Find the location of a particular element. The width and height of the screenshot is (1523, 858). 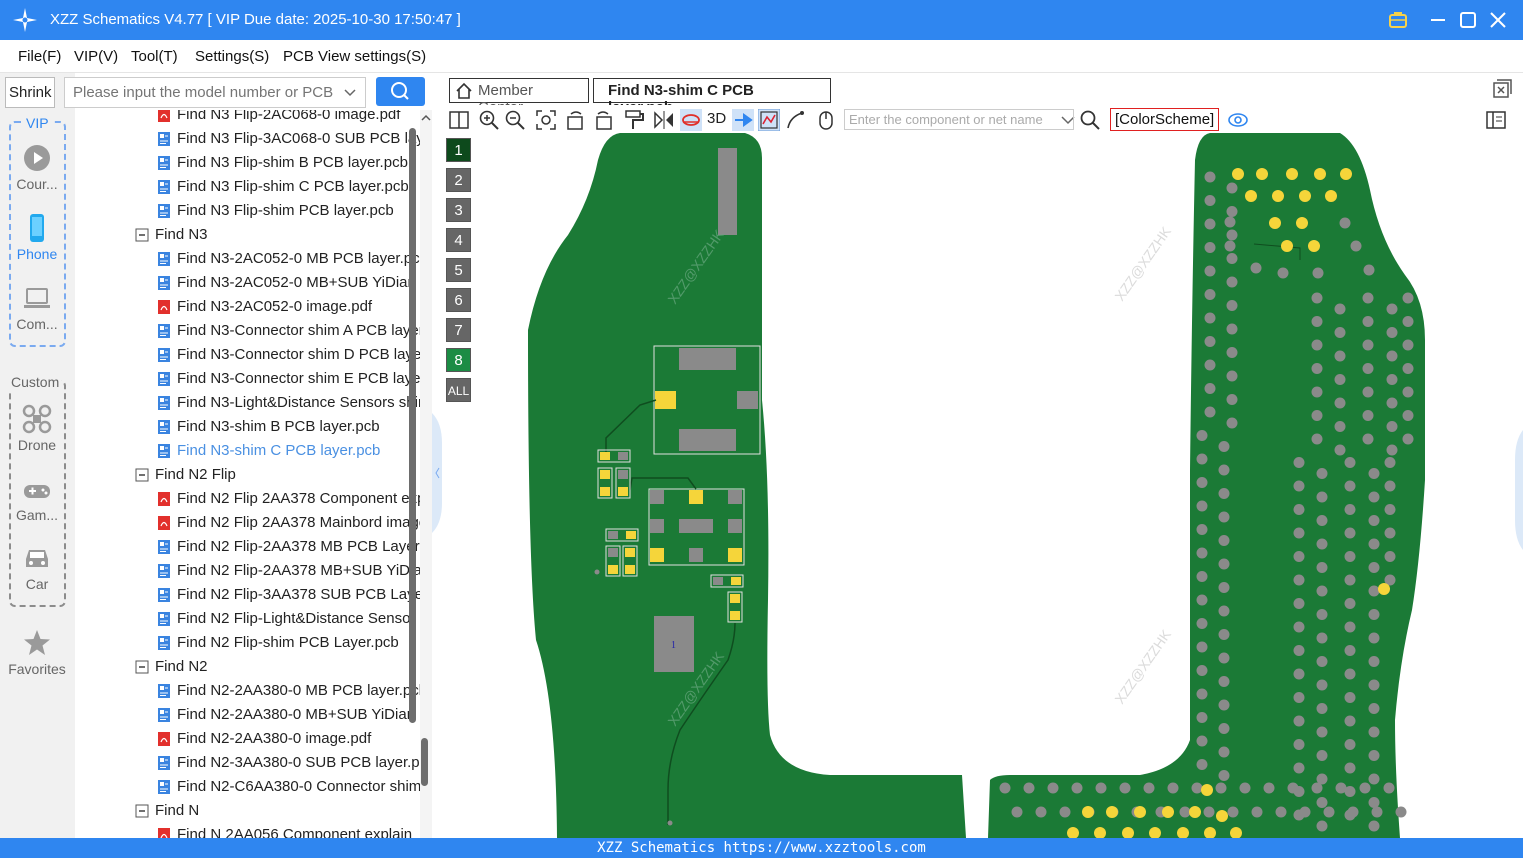

mirror-icon is located at coordinates (664, 120).